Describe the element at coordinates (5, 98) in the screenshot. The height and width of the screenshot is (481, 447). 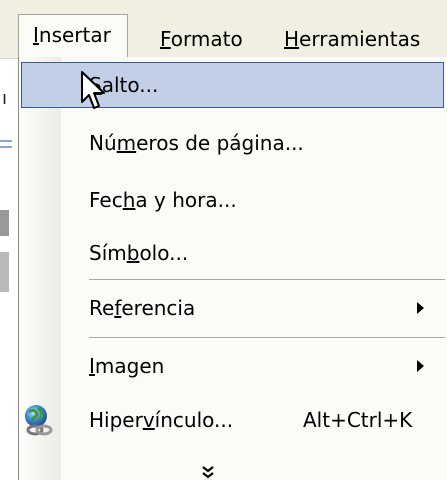
I see `document-text-fragment: ı` at that location.